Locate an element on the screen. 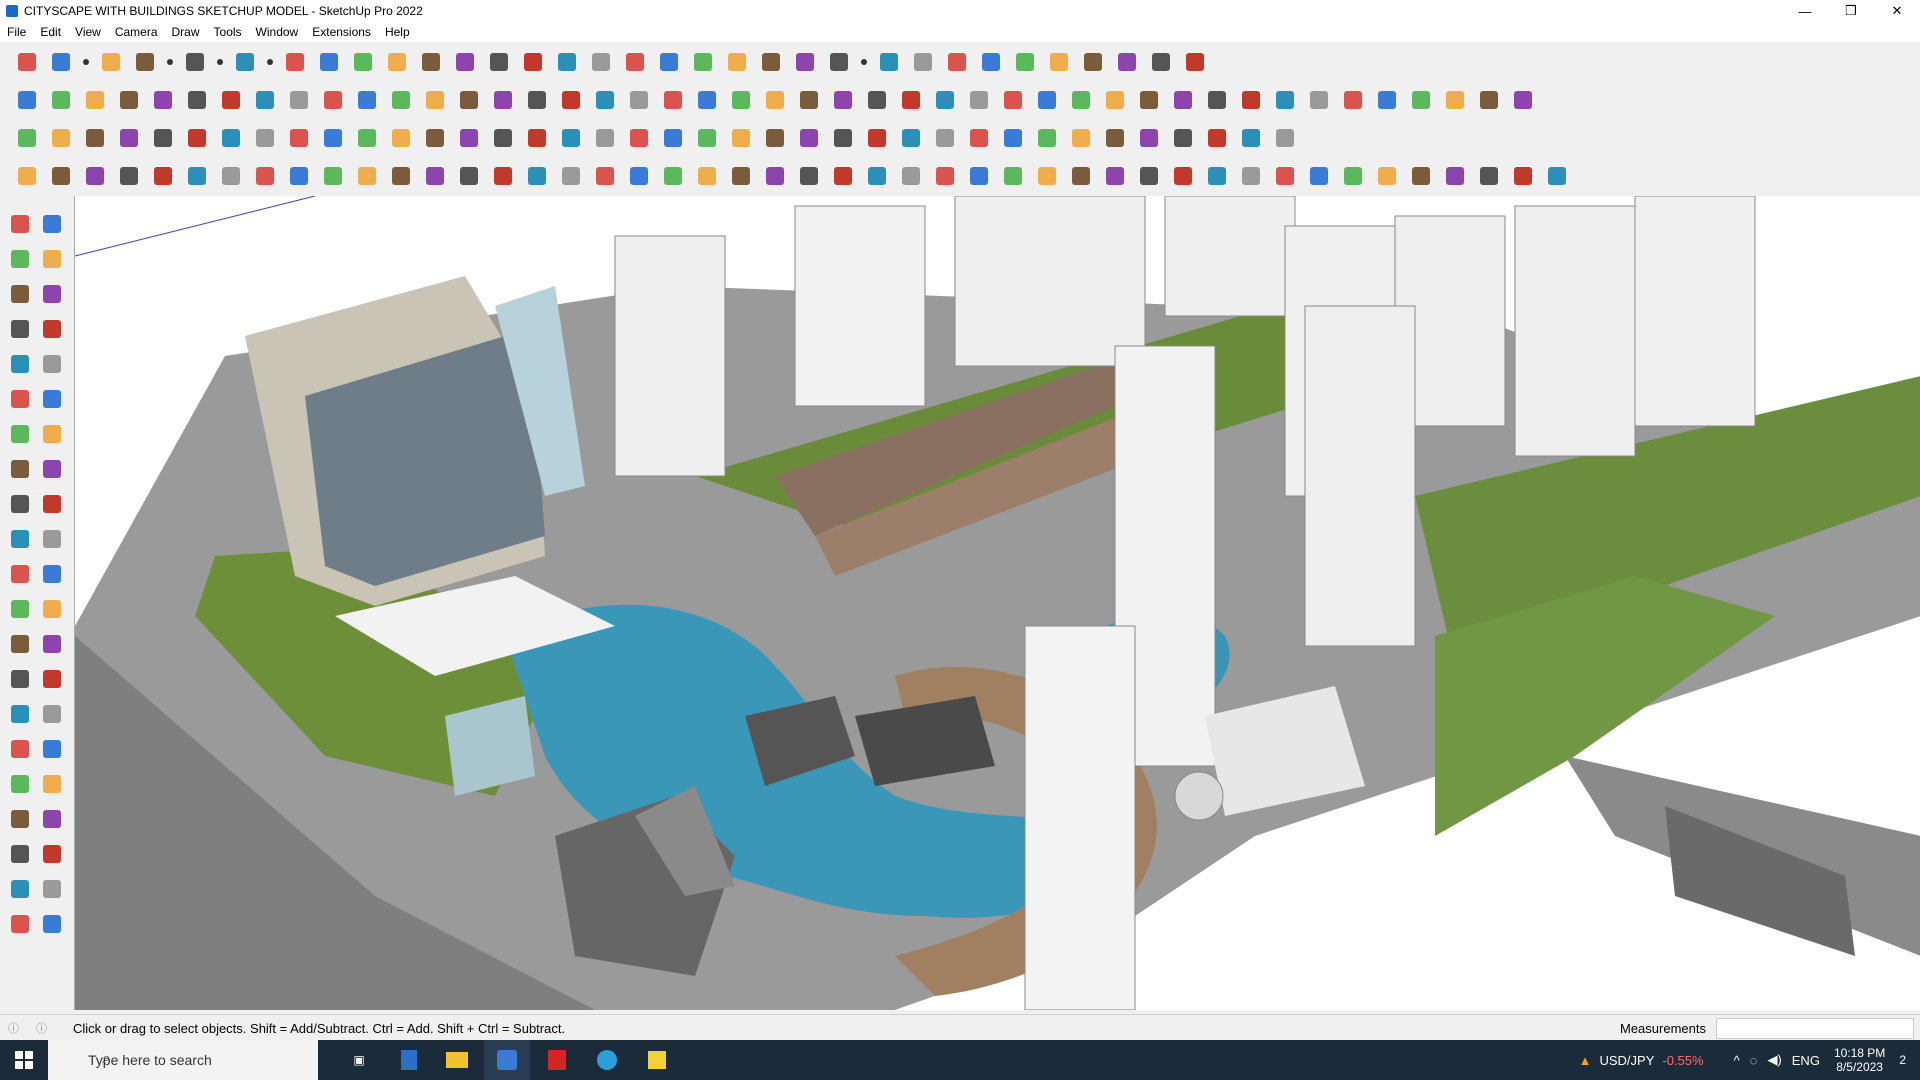 This screenshot has height=1080, width=1920. zoom-icon is located at coordinates (635, 62).